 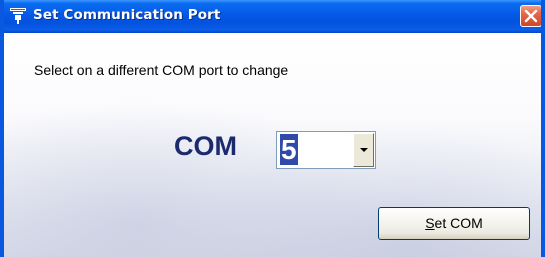 I want to click on close-button, so click(x=530, y=16).